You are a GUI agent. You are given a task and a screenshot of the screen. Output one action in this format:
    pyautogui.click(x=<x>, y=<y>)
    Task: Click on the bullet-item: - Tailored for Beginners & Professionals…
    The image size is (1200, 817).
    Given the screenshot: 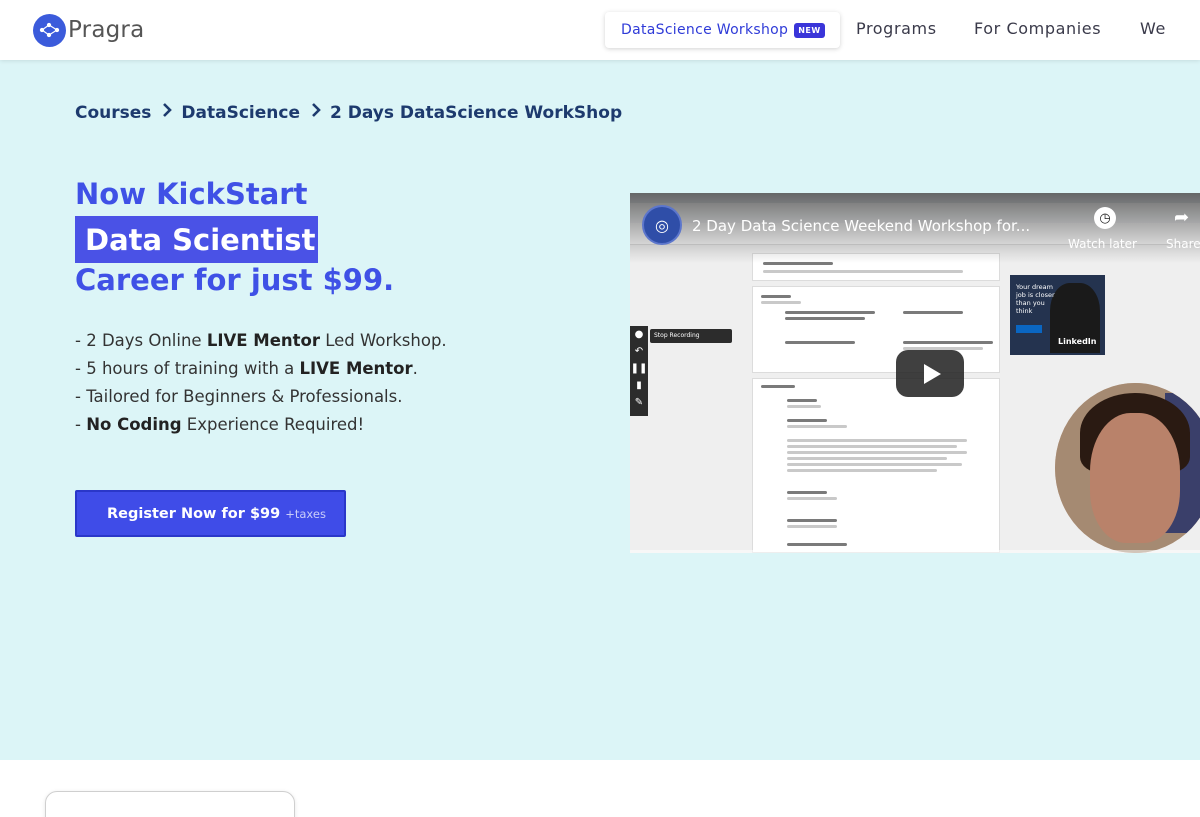 What is the action you would take?
    pyautogui.click(x=239, y=396)
    